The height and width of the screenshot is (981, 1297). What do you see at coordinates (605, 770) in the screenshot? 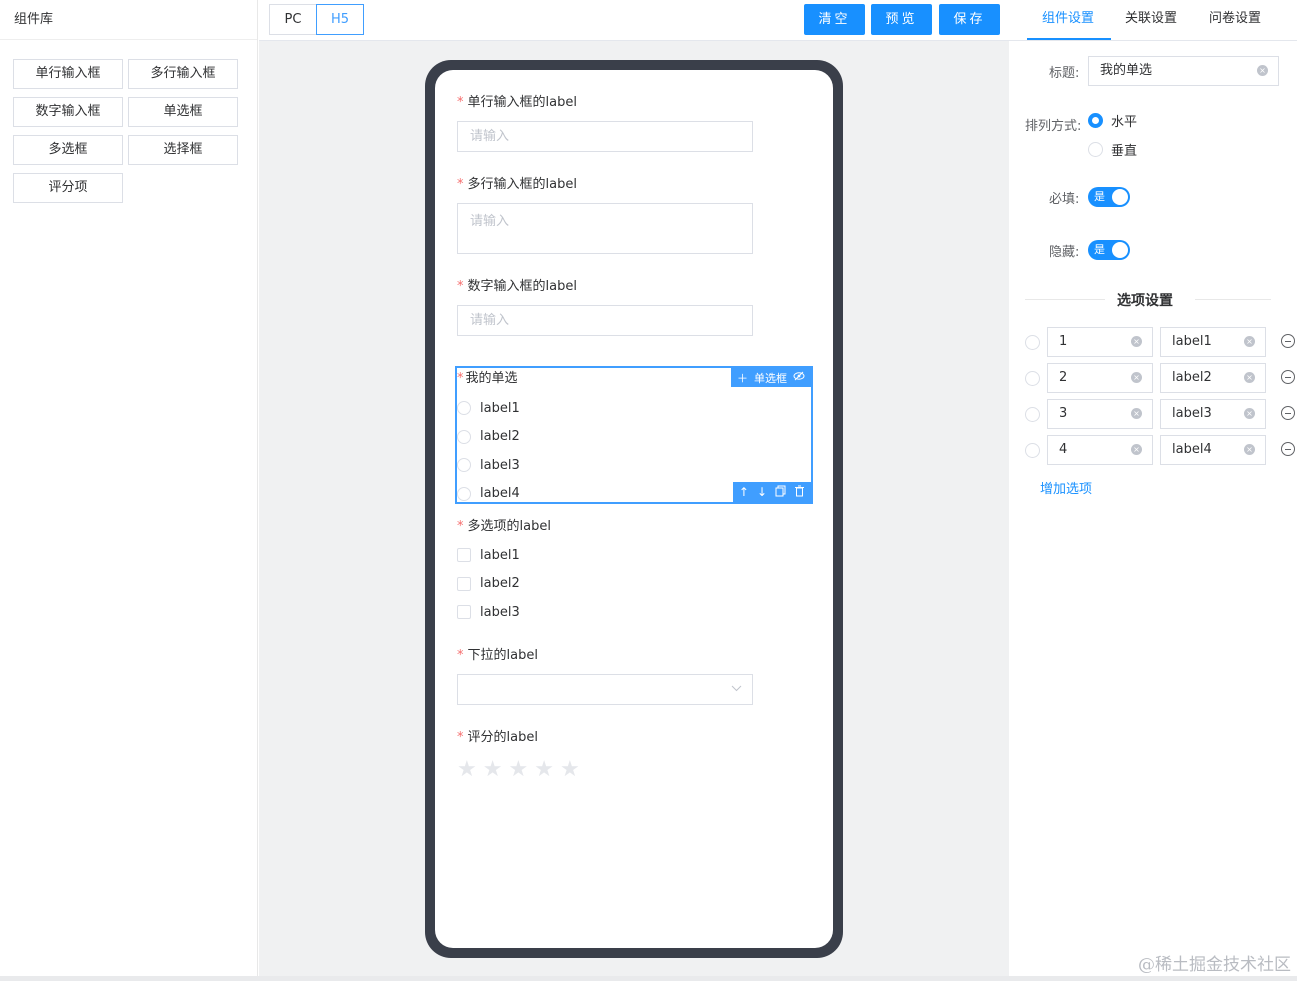
I see `rate-stars: ★ ★ ★ ★ ★` at bounding box center [605, 770].